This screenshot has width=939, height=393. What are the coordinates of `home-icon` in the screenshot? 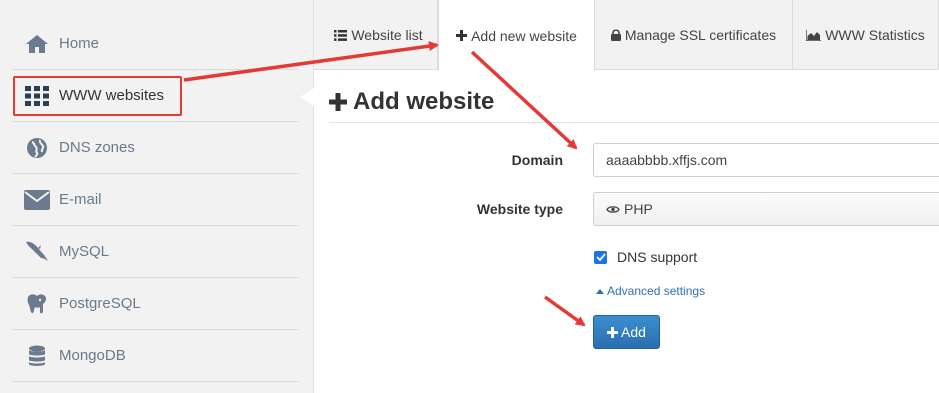 It's located at (37, 44).